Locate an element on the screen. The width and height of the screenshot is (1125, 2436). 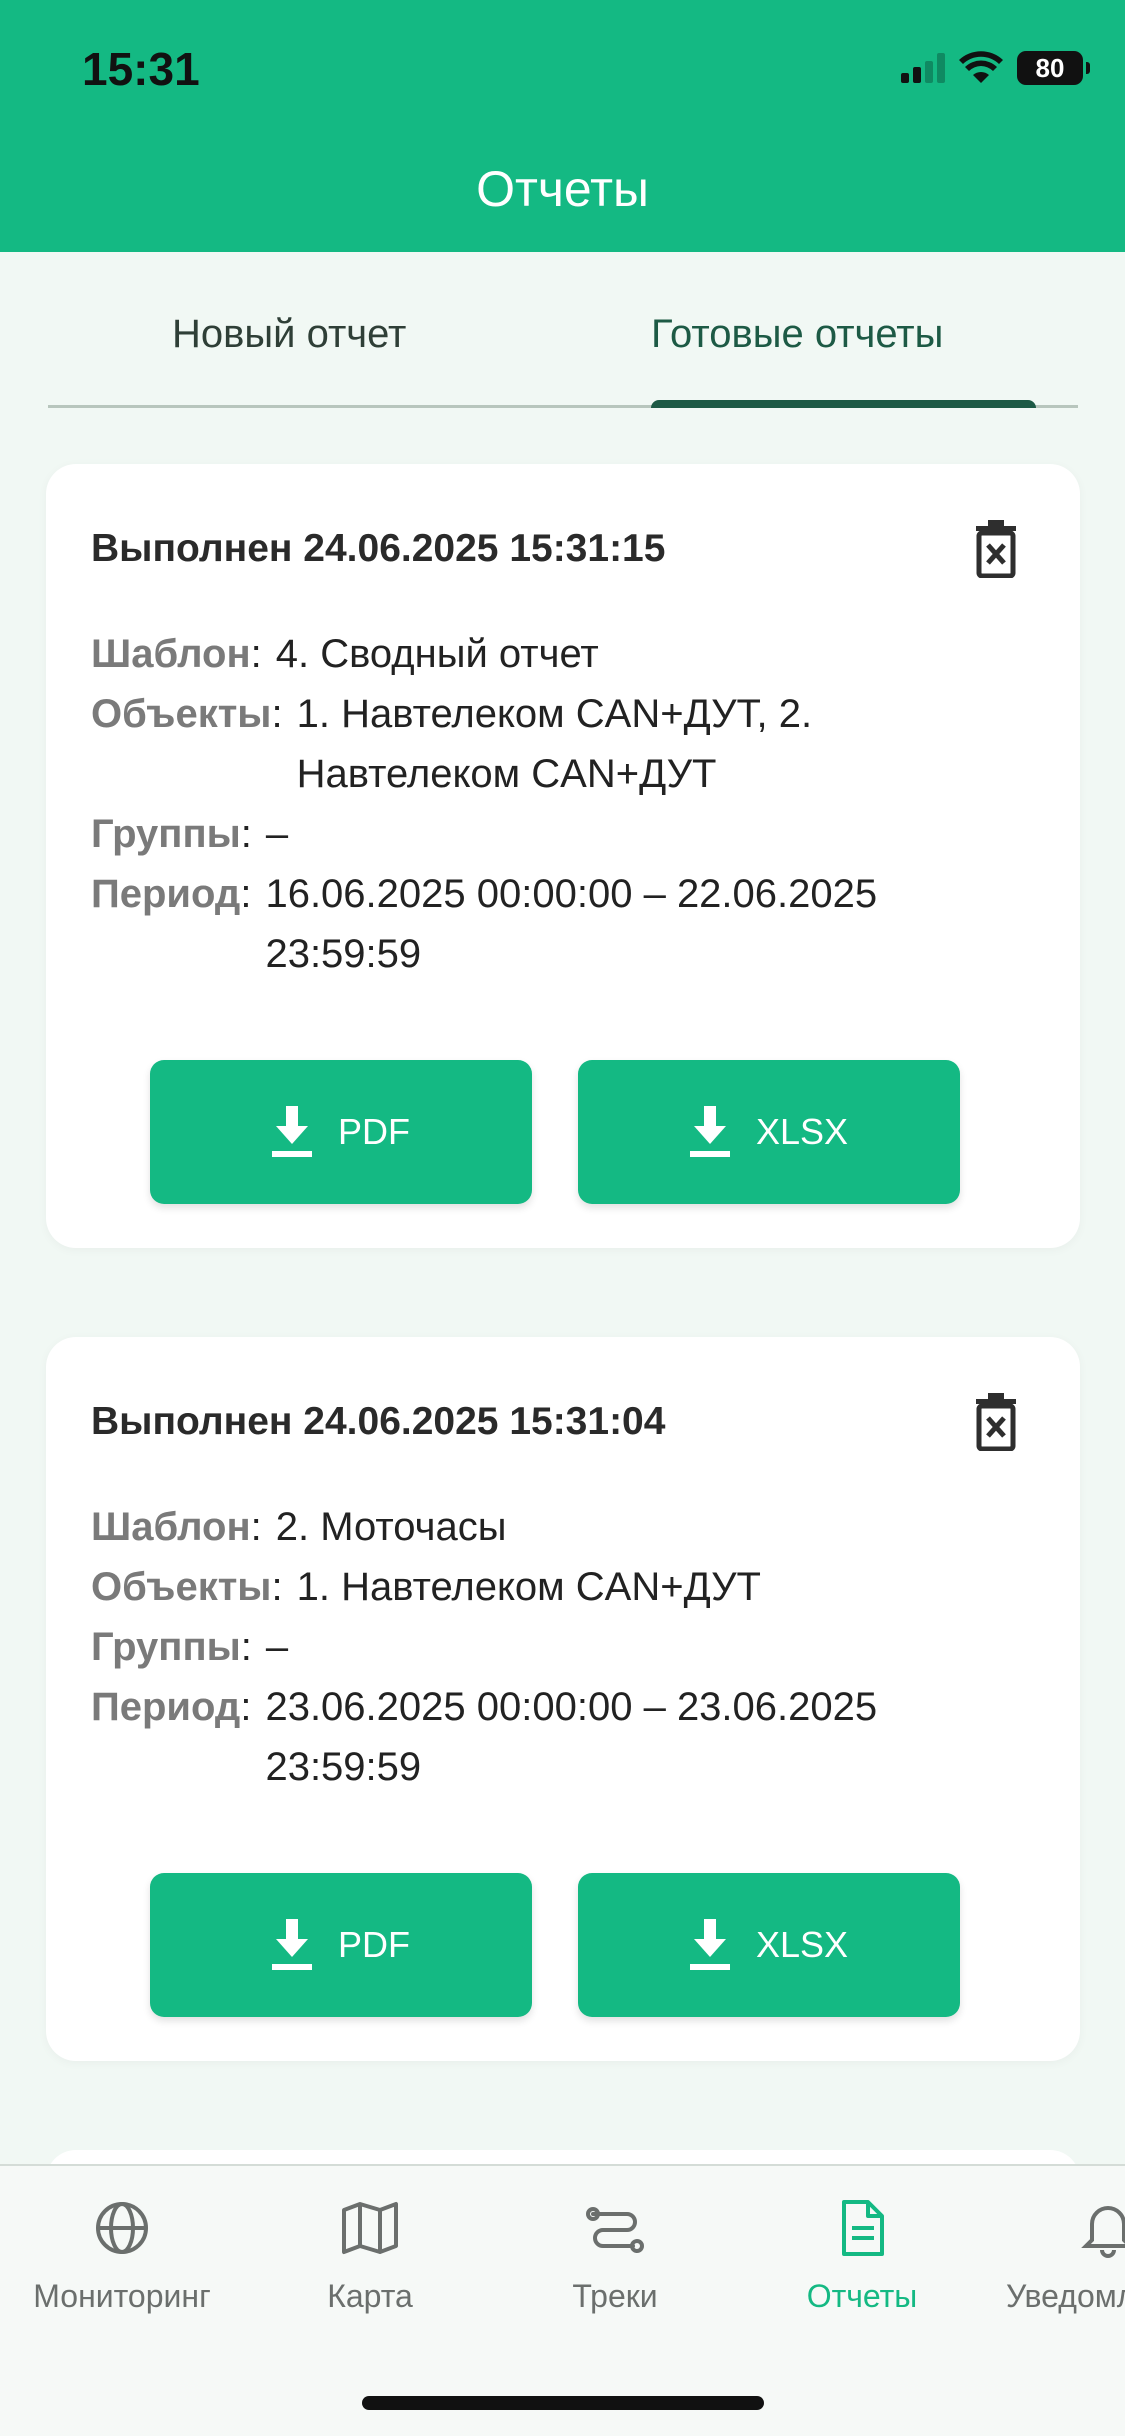
status-time: 15:31 is located at coordinates (141, 69).